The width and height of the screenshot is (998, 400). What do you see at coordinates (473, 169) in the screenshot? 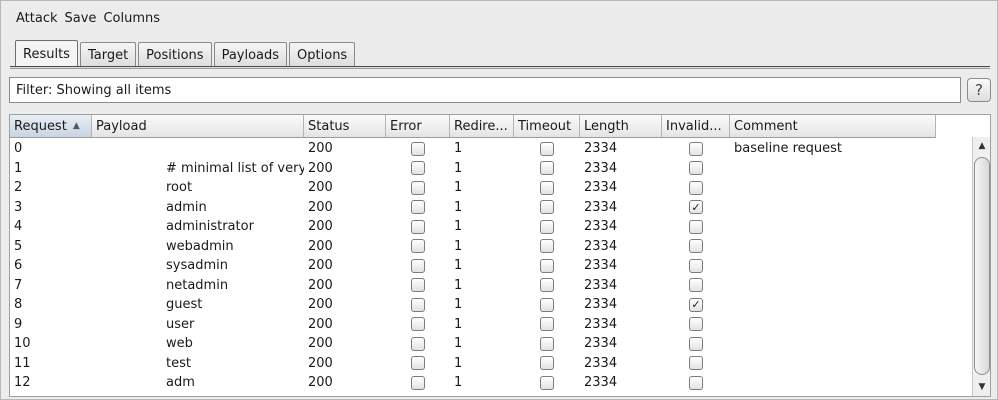
I see `table-row: 1 # minimal list of very com...200 1 2334` at bounding box center [473, 169].